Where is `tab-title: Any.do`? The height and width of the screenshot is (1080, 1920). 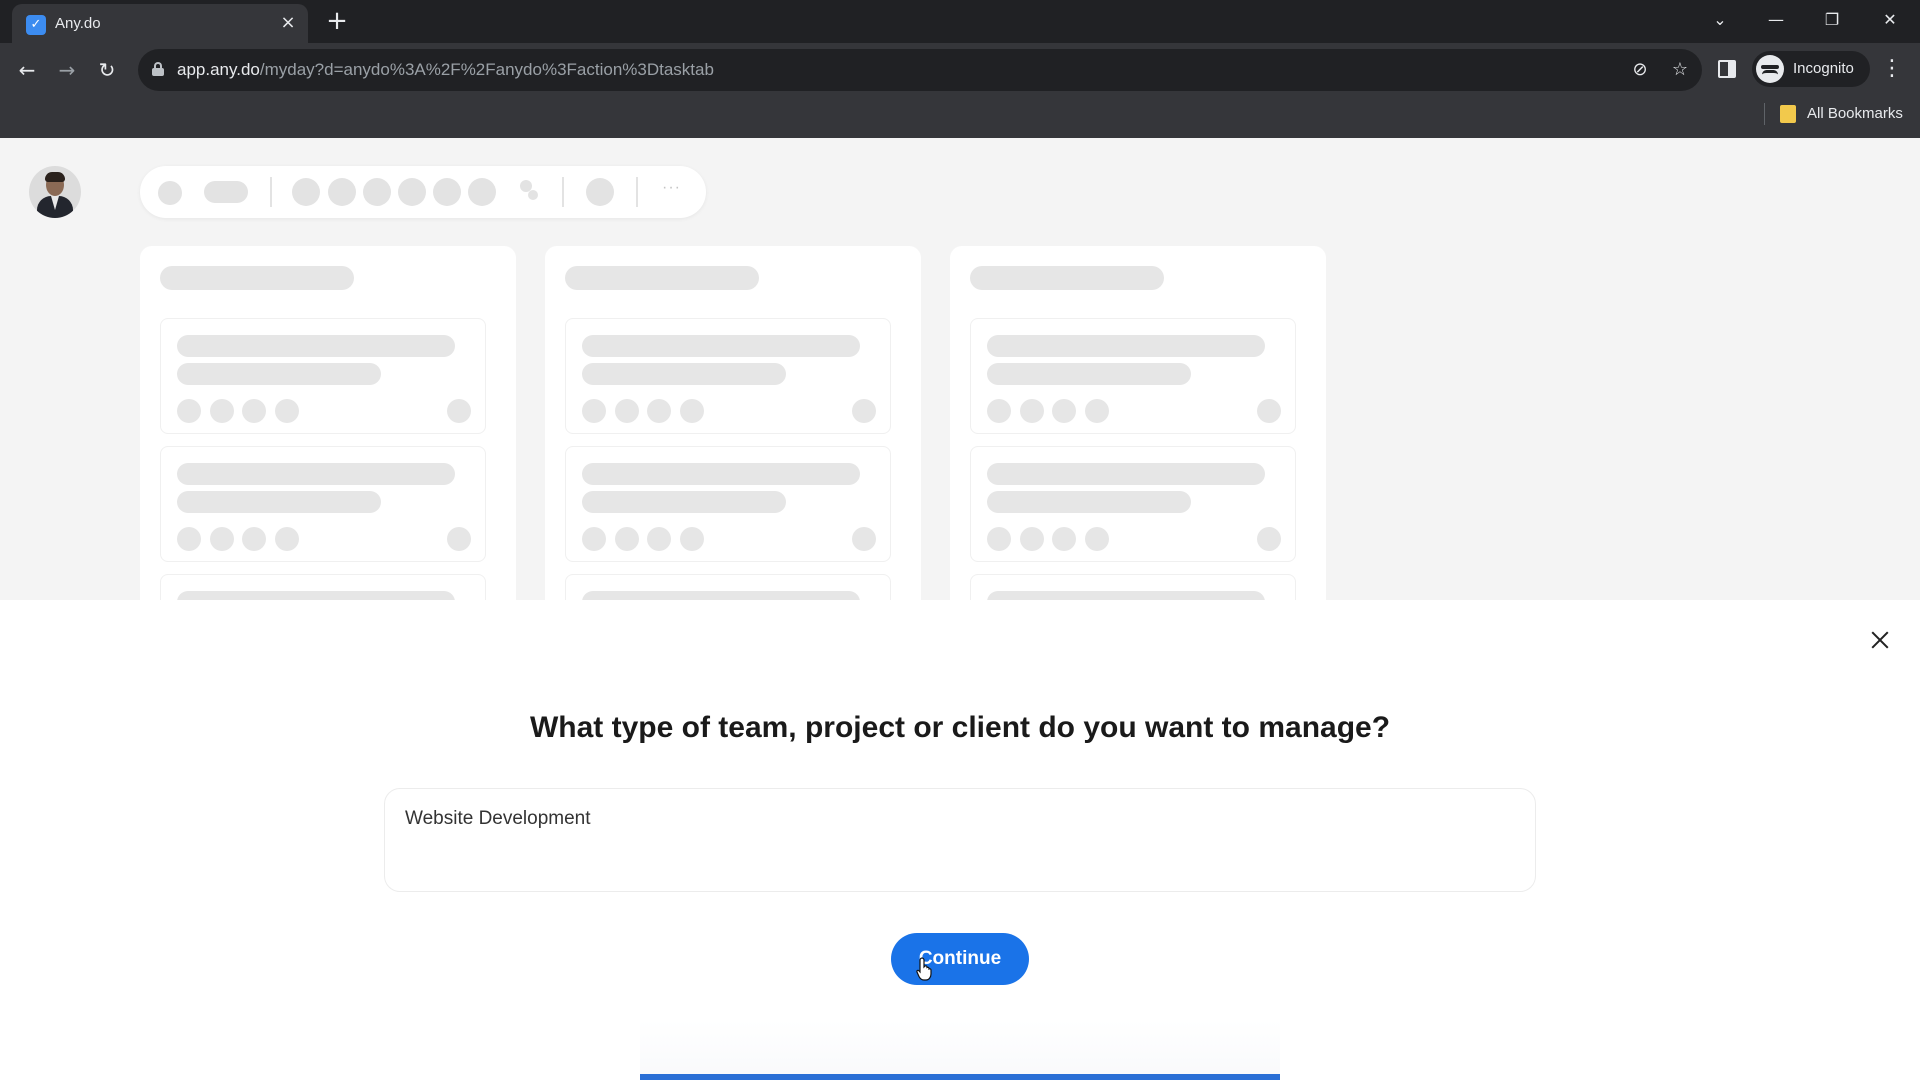 tab-title: Any.do is located at coordinates (78, 23).